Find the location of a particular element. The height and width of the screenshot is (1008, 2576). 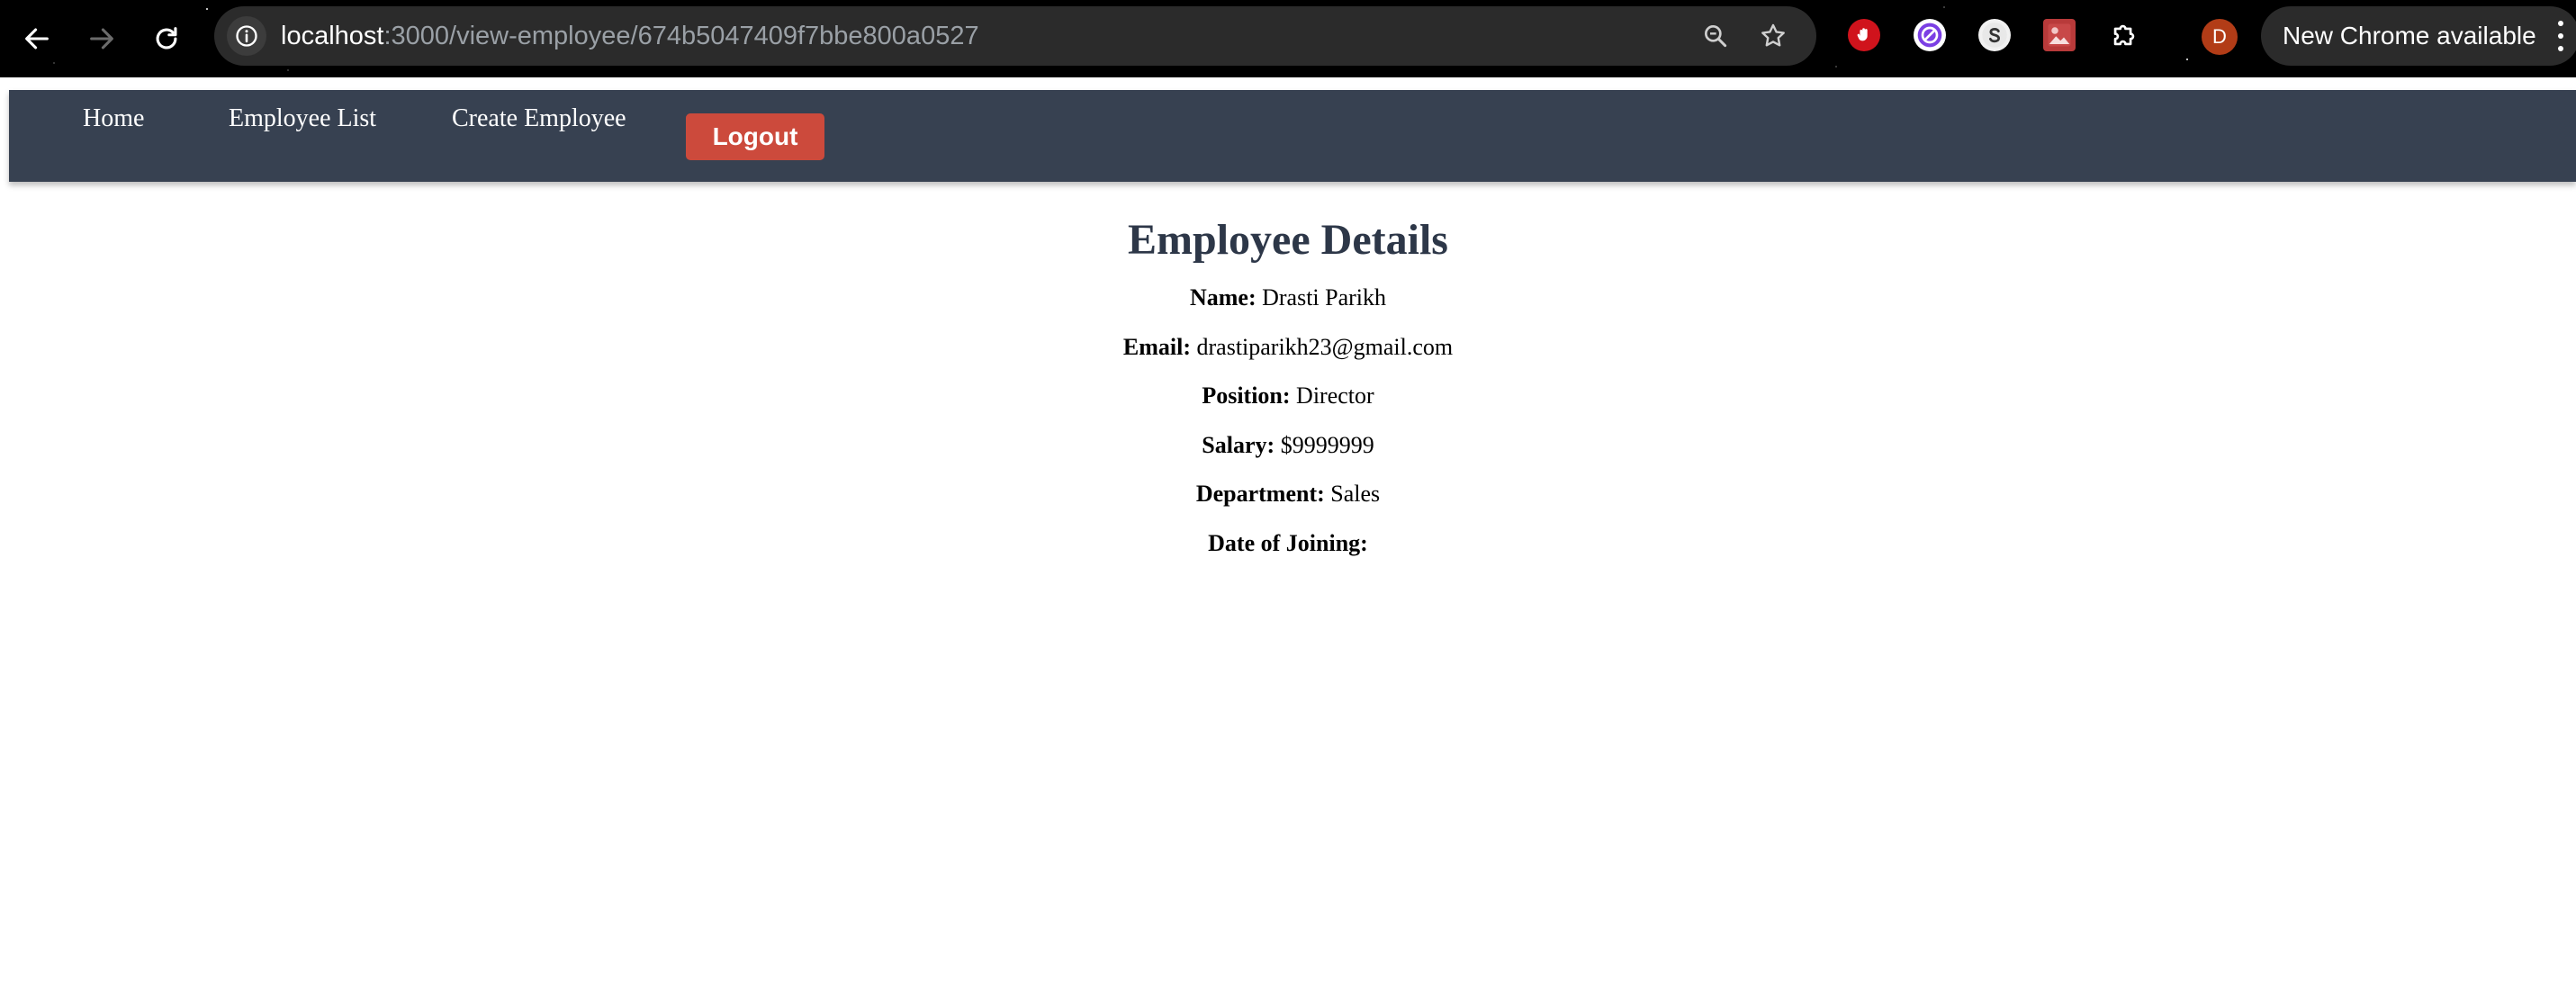

page-title: Employee Details is located at coordinates (1288, 240).